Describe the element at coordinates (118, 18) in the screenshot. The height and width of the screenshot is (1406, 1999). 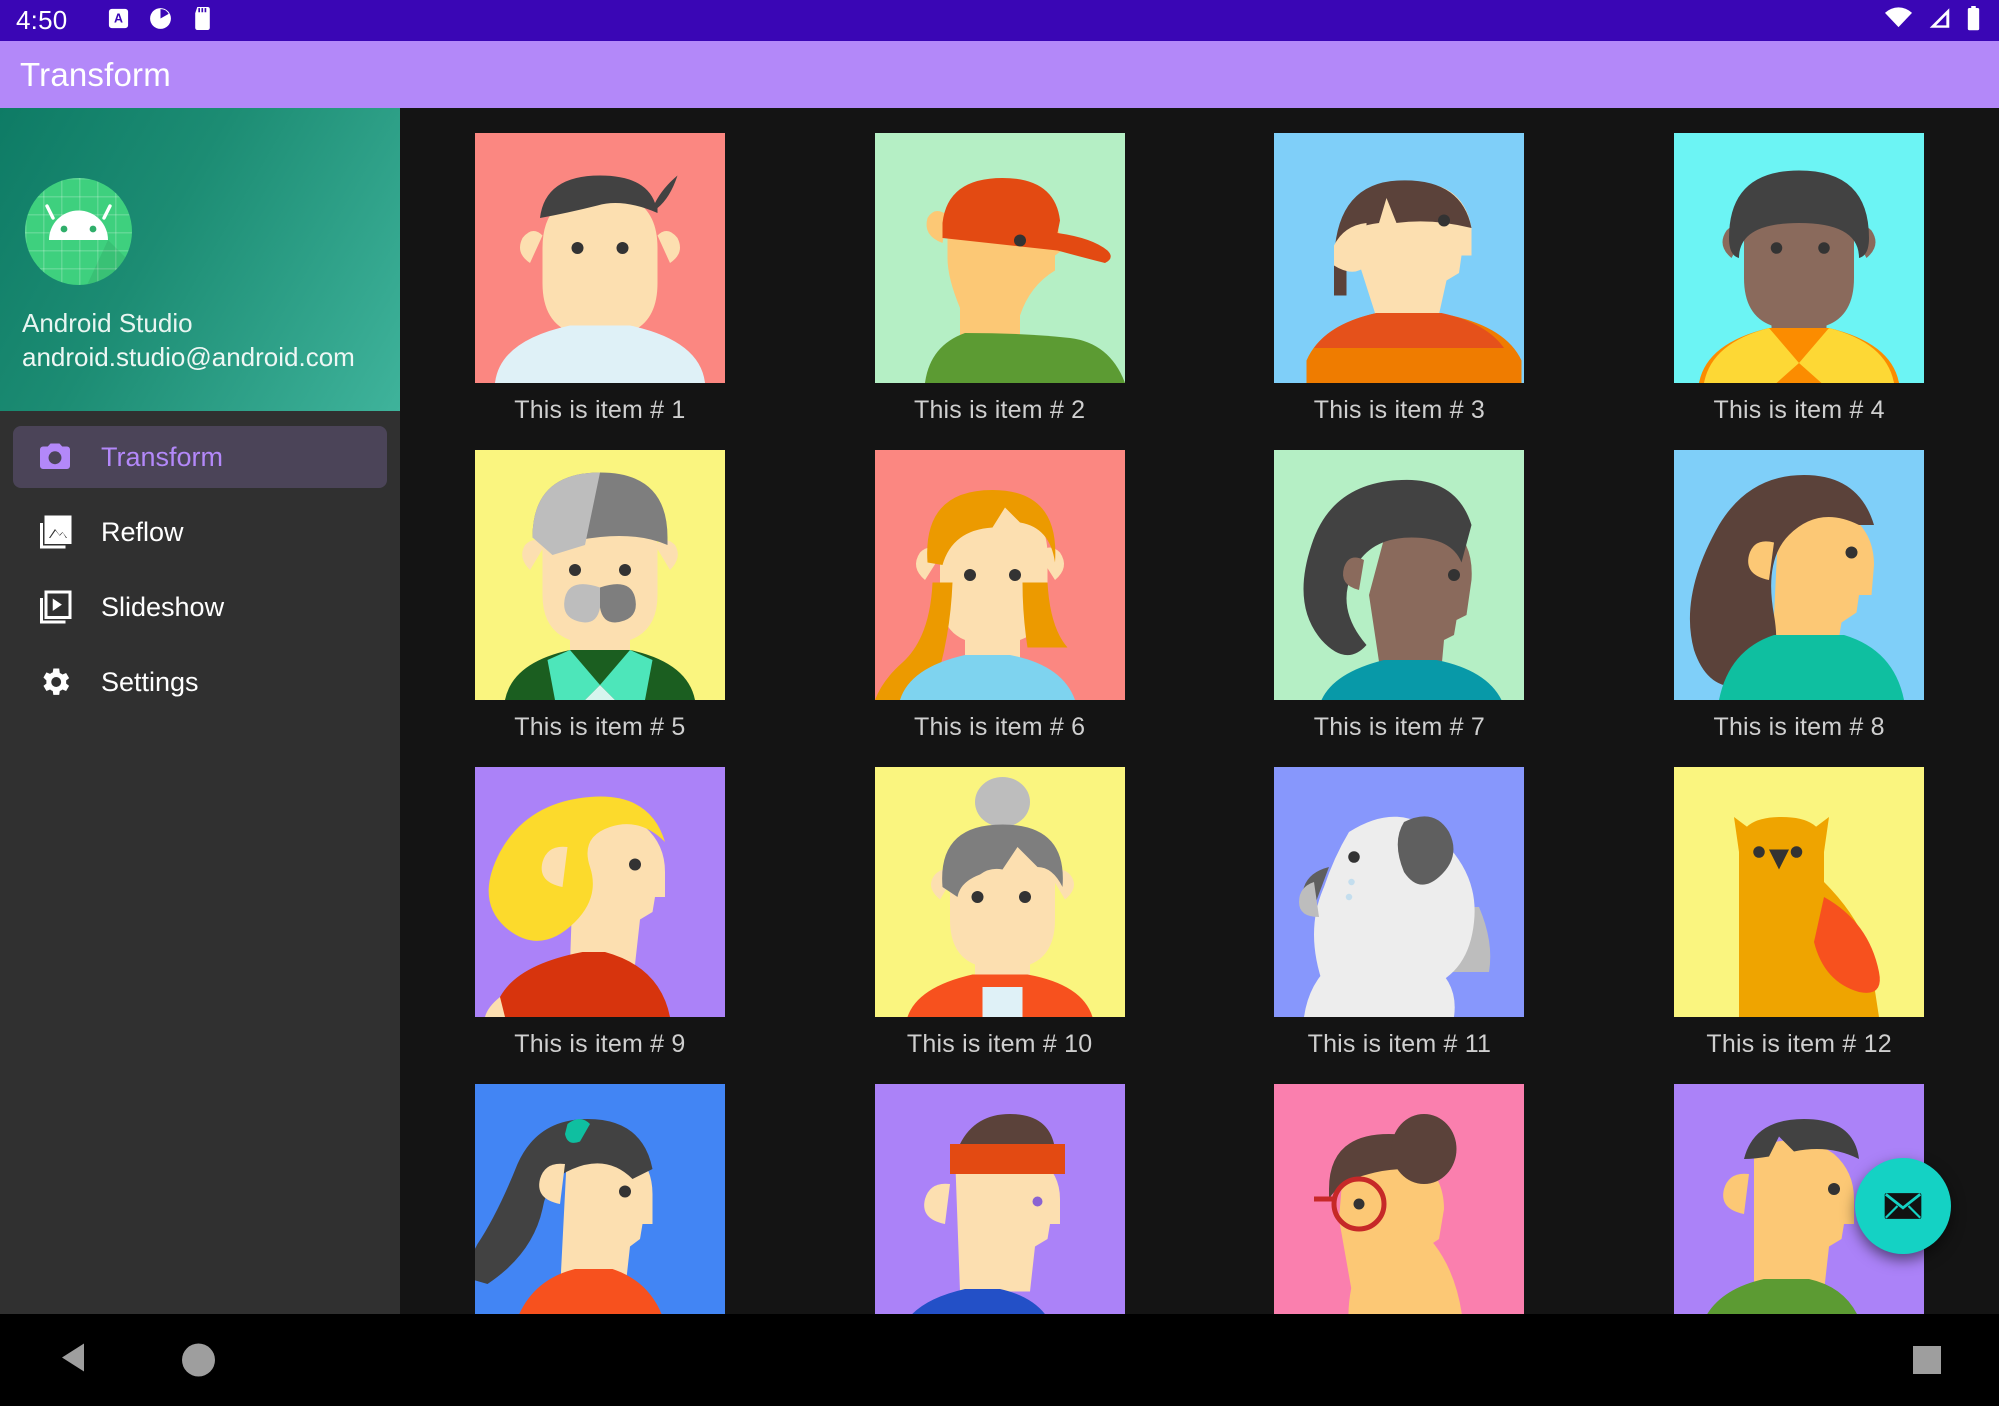
I see `svg-text: A` at that location.